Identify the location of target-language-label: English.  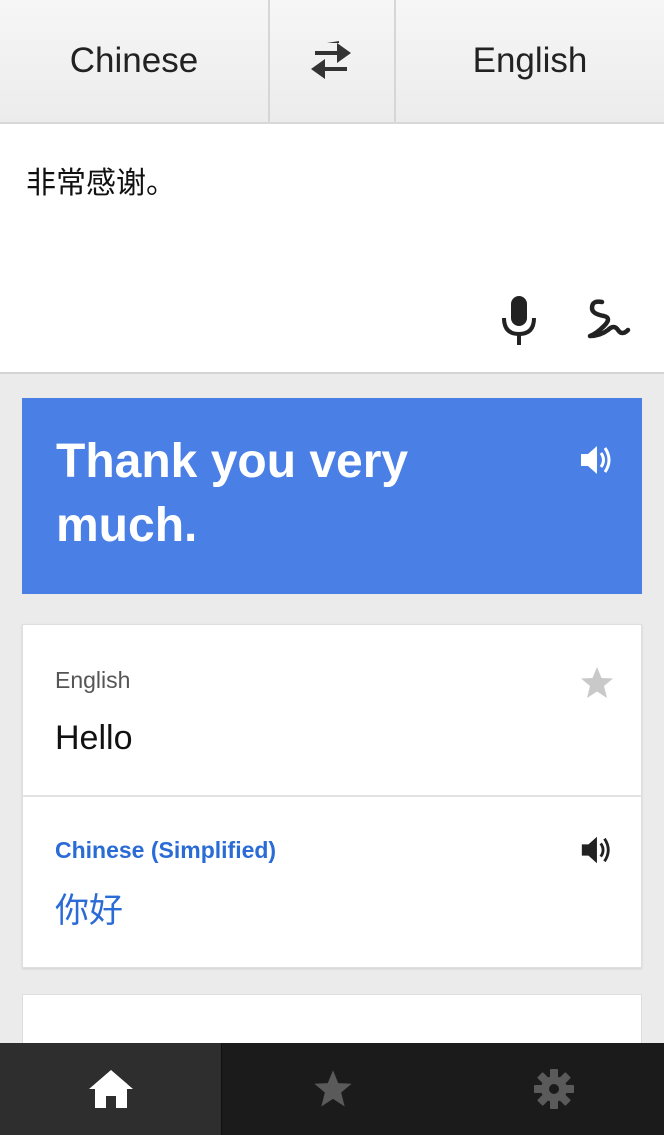
(530, 60).